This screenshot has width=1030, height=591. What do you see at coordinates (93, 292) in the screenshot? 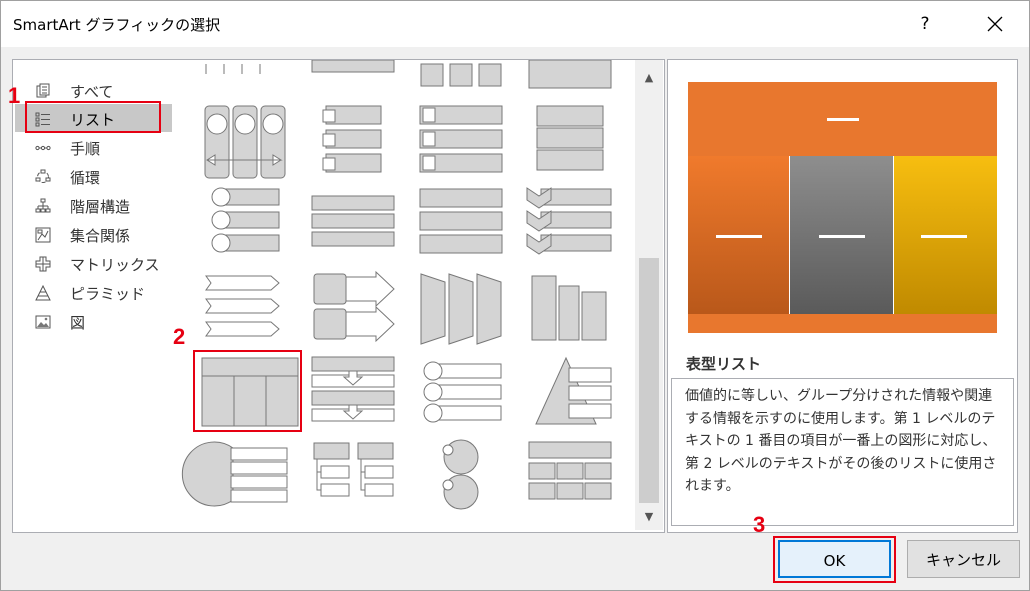
I see `category-item-pyramid: ピラミッド` at bounding box center [93, 292].